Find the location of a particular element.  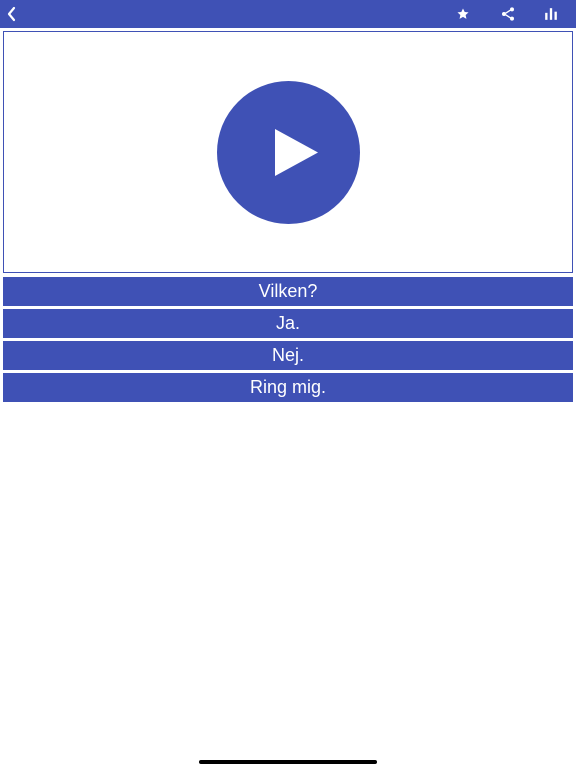

phrase-button-vilken: Vilken? is located at coordinates (288, 291).